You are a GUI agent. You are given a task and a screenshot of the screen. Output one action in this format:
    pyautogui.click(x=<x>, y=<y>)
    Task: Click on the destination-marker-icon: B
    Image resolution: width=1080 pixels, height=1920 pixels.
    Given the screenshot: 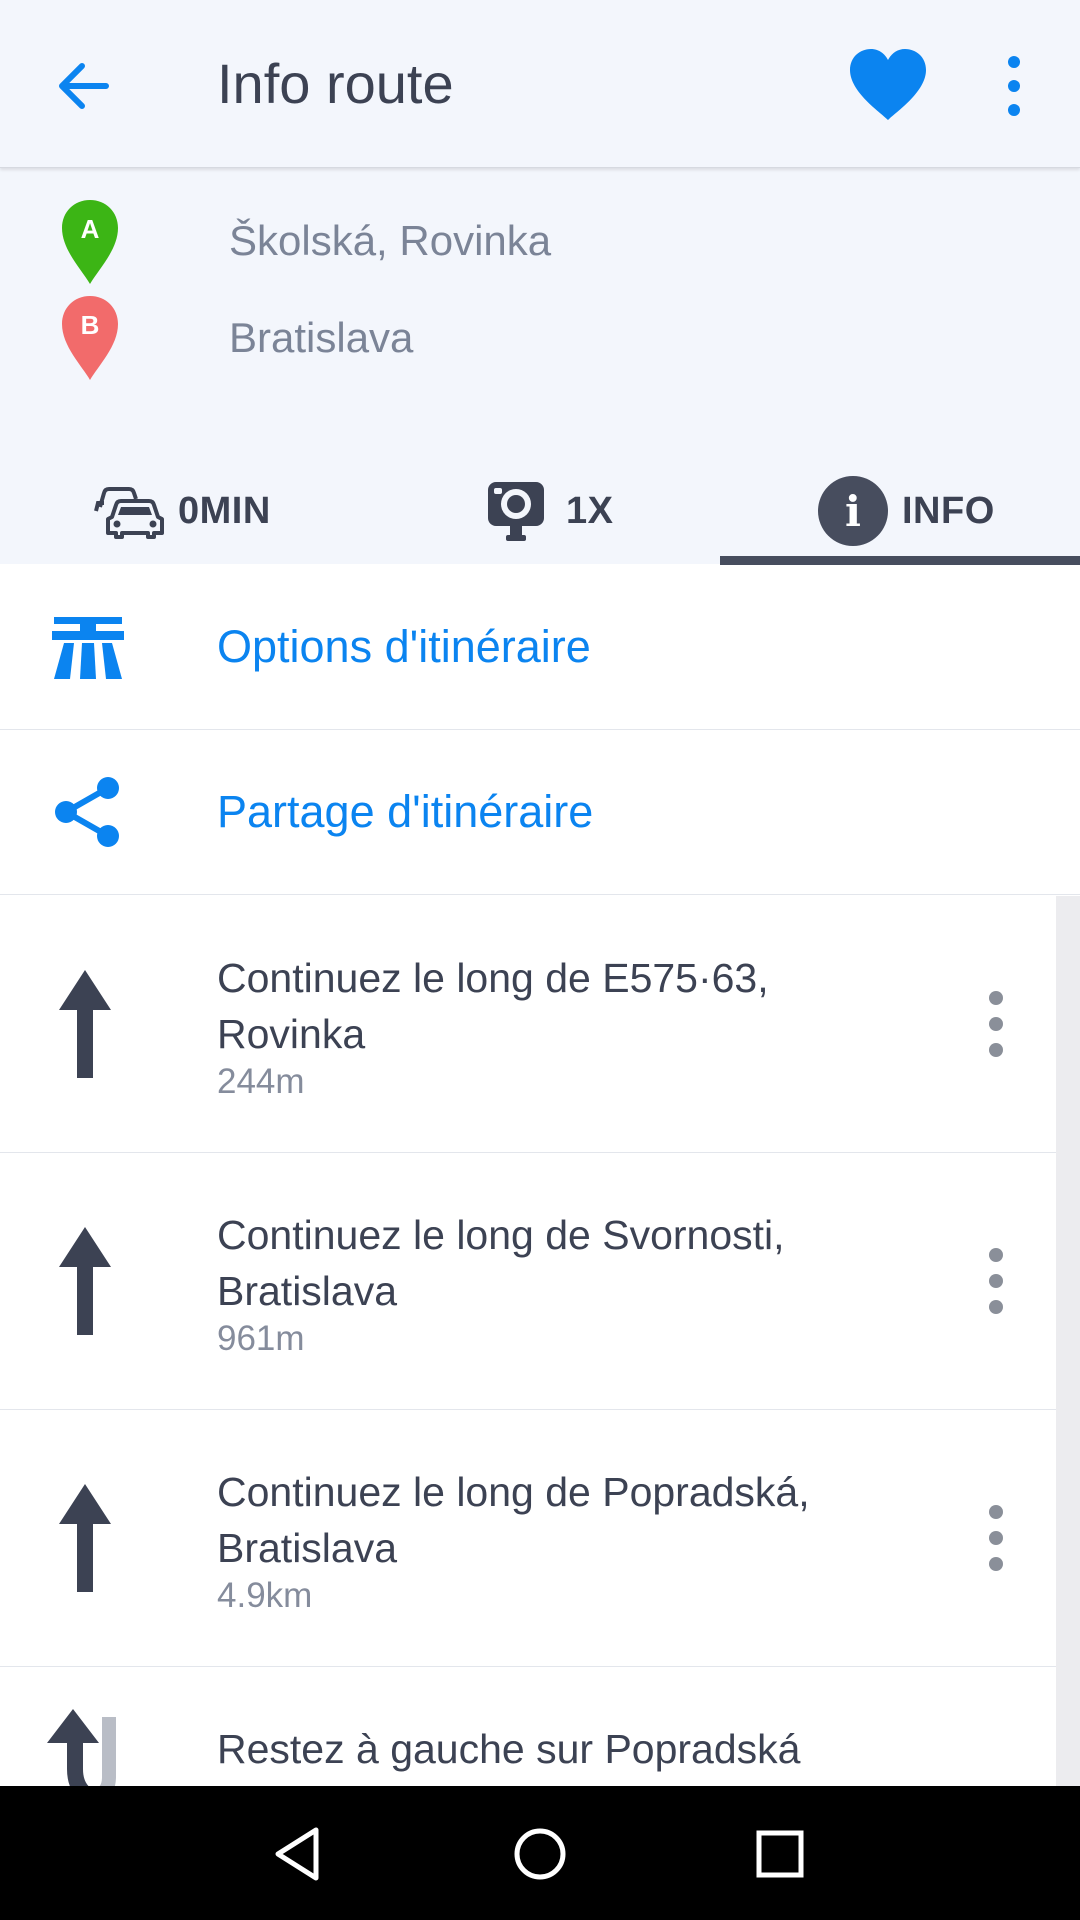 What is the action you would take?
    pyautogui.click(x=90, y=338)
    